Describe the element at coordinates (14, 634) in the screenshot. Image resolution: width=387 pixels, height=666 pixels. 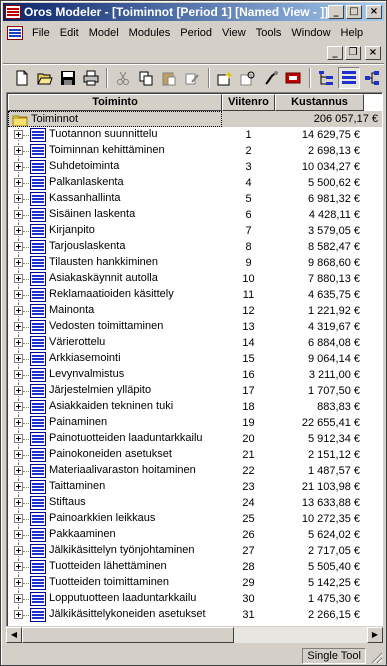
I see `scroll-left-button: ◀` at that location.